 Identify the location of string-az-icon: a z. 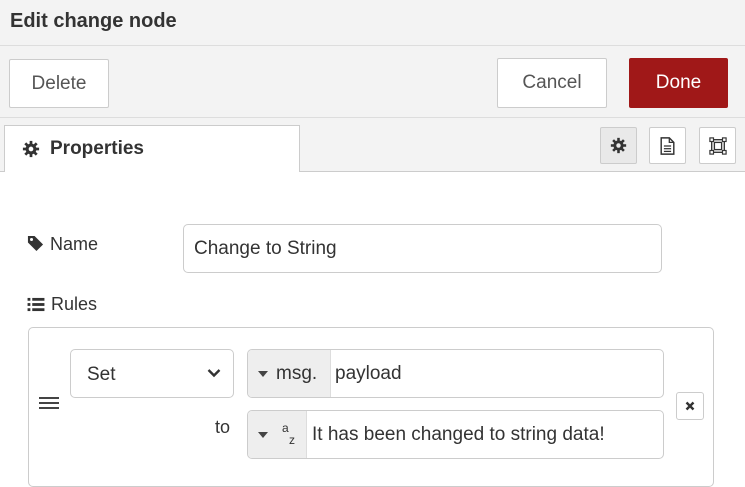
(288, 434).